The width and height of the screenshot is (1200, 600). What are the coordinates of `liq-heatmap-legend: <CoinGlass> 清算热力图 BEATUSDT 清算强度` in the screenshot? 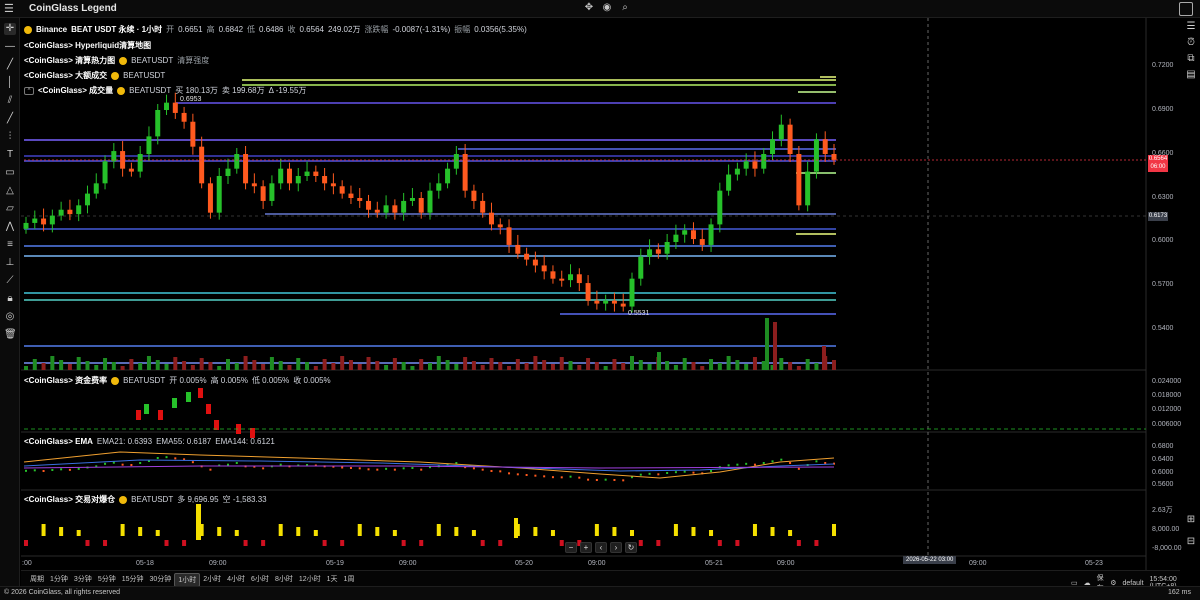 It's located at (116, 60).